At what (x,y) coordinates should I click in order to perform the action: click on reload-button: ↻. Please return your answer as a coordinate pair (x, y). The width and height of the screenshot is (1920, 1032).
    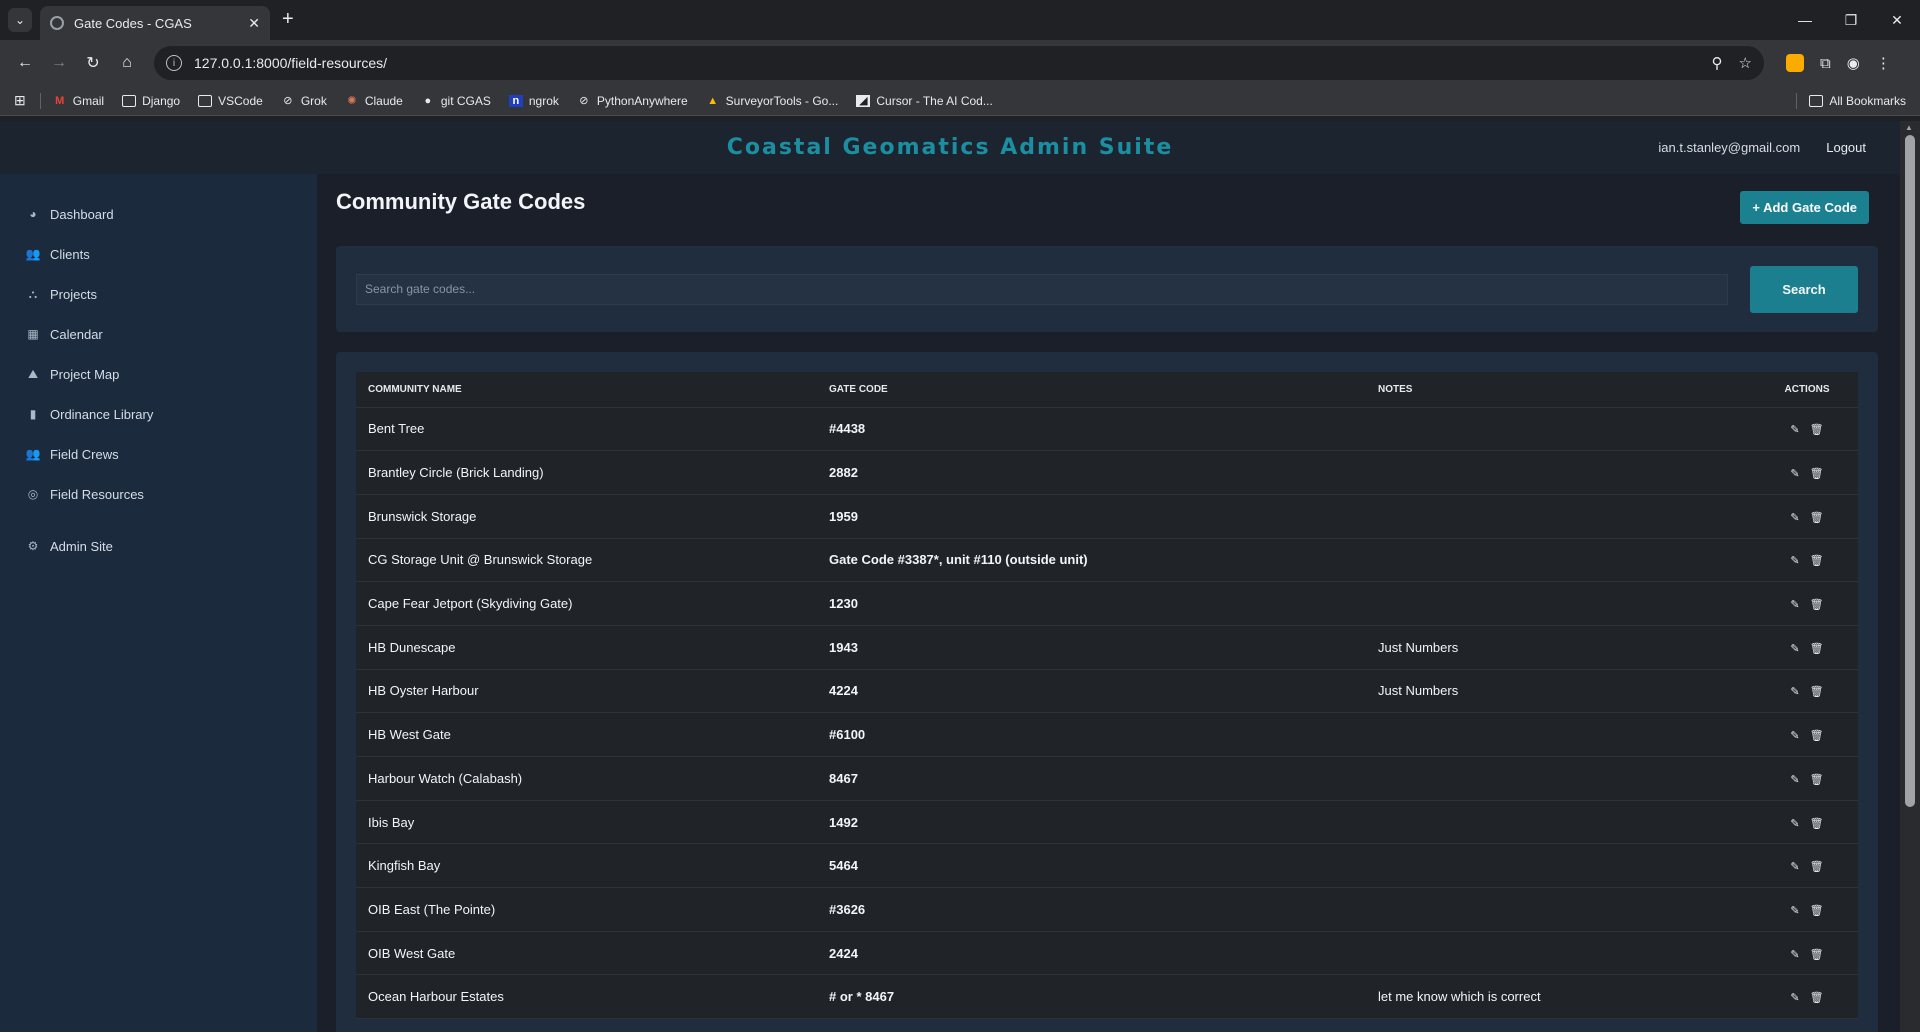
    Looking at the image, I should click on (93, 63).